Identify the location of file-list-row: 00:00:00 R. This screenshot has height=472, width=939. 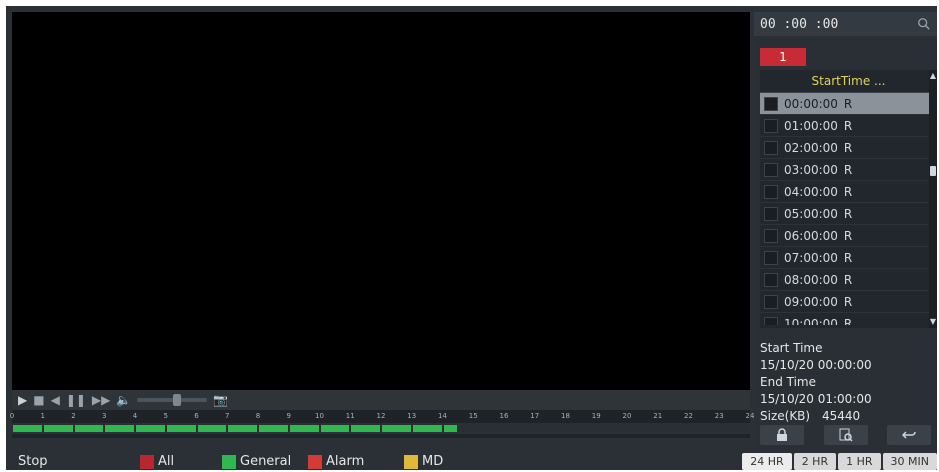
(848, 104).